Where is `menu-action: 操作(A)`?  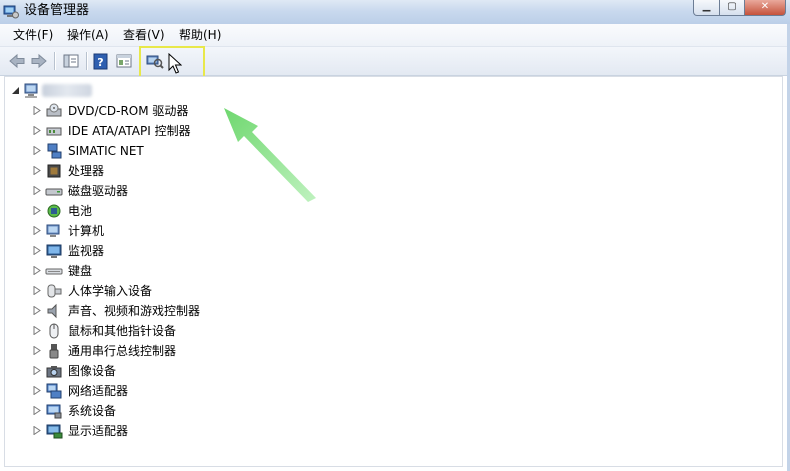
menu-action: 操作(A) is located at coordinates (88, 35).